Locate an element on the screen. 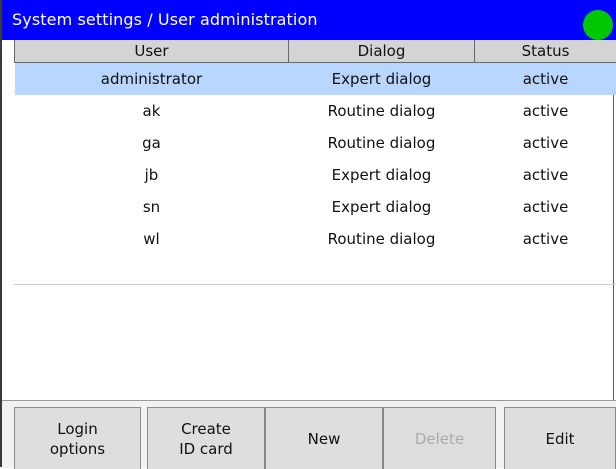  table-row: ga Routine dialog active is located at coordinates (315, 143).